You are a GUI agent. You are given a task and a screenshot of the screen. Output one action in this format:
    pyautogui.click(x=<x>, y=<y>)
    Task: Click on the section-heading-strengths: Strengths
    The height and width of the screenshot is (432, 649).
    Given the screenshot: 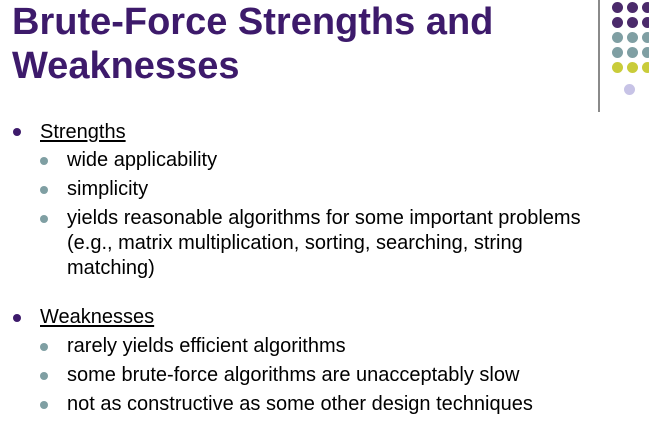 What is the action you would take?
    pyautogui.click(x=83, y=132)
    